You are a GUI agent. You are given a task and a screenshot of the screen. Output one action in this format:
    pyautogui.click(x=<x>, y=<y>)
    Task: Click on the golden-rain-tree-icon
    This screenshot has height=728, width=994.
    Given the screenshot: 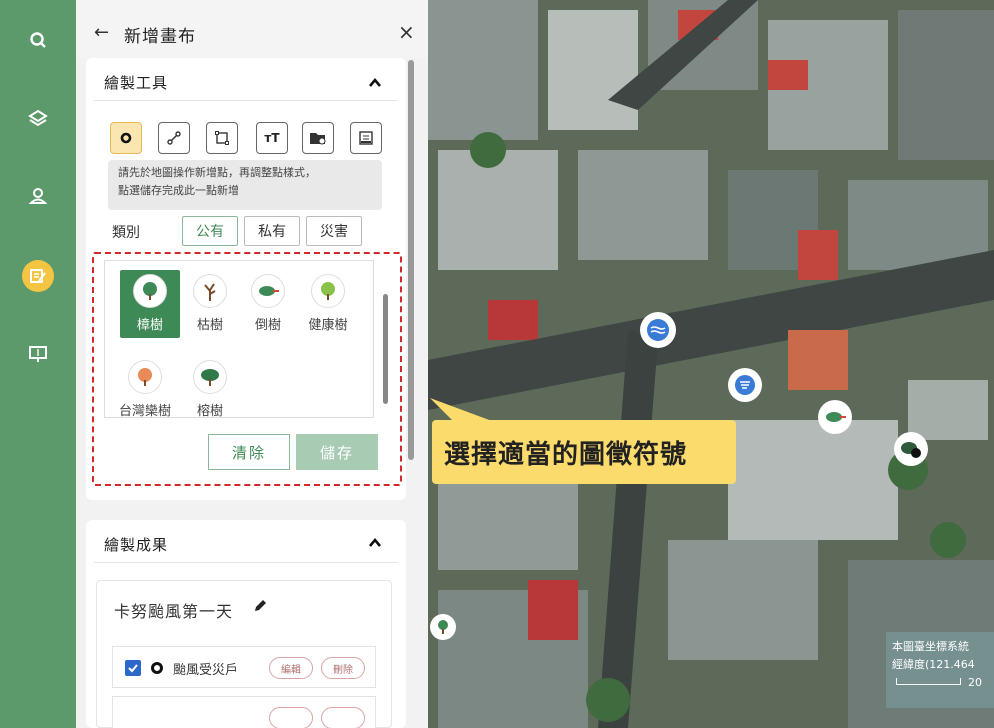 What is the action you would take?
    pyautogui.click(x=145, y=377)
    